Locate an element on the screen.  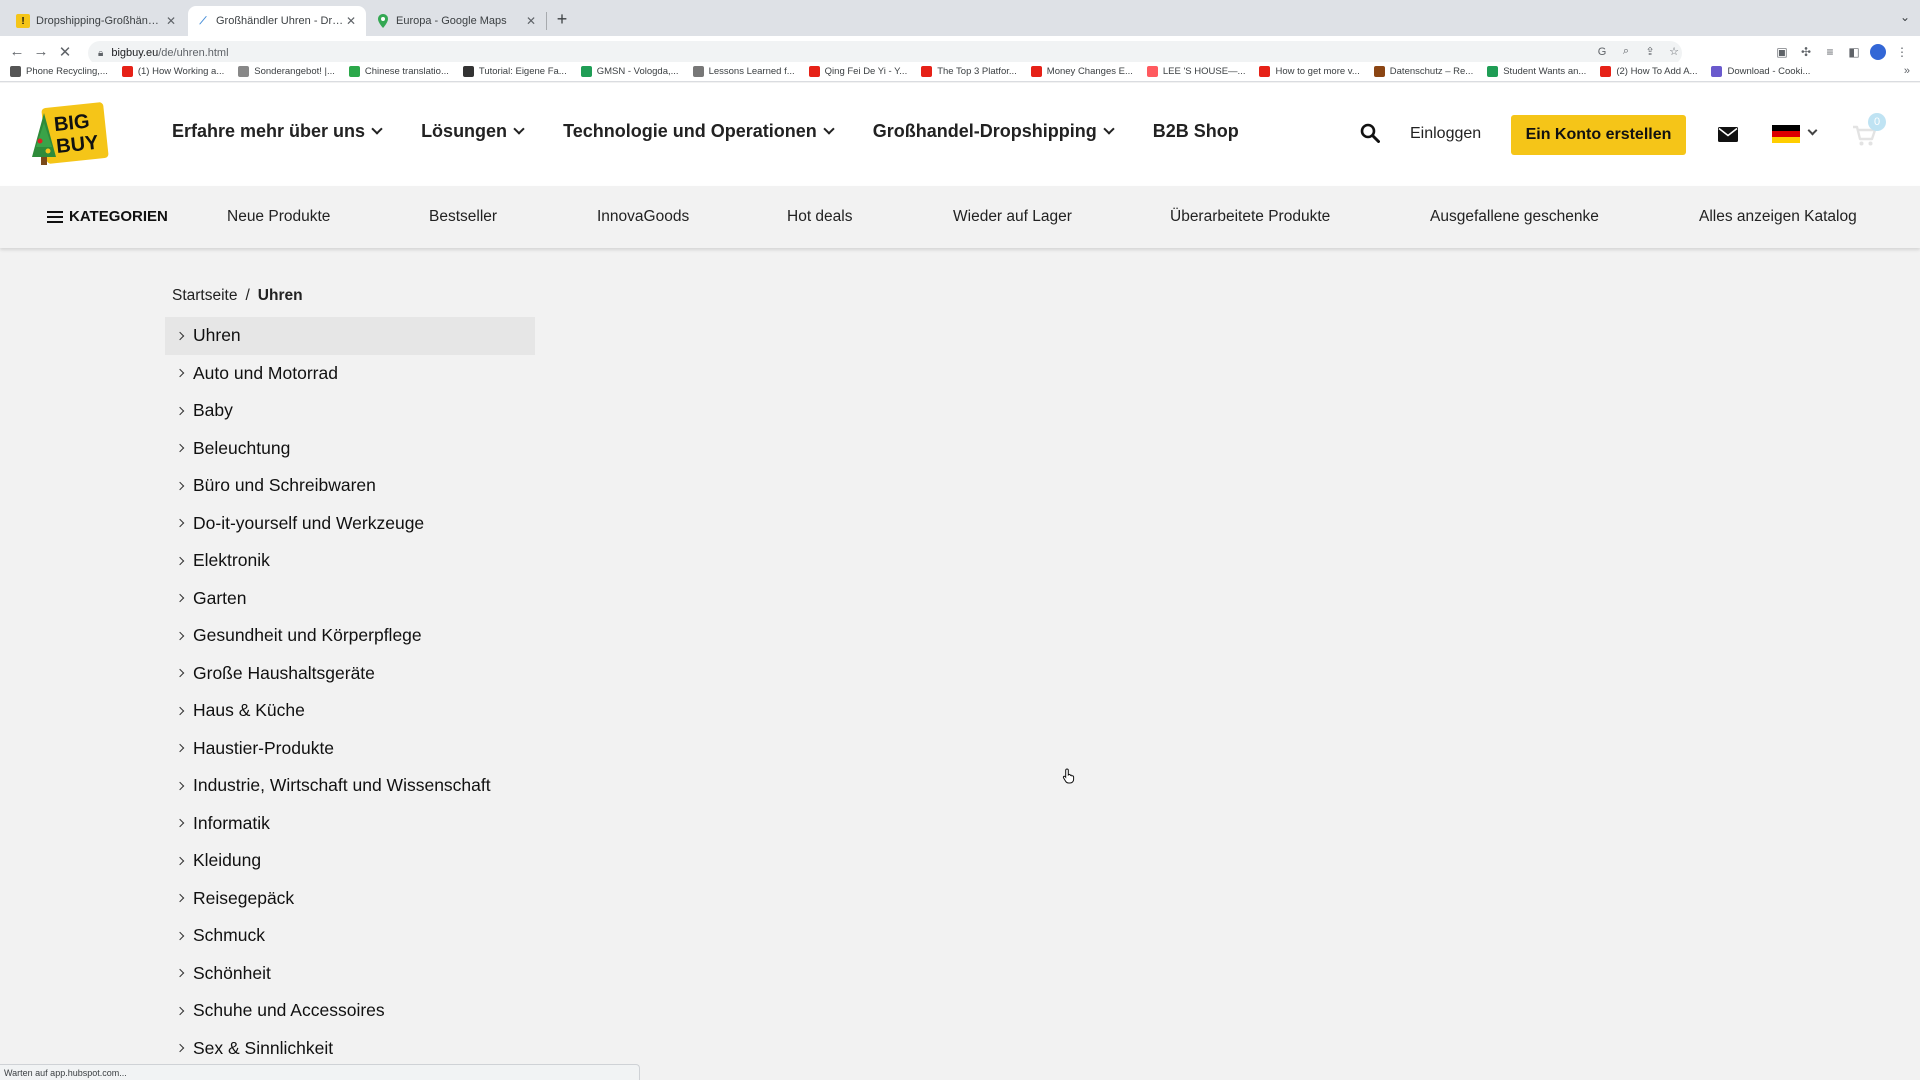
category-list-item: Auto und Motorrad is located at coordinates (350, 374).